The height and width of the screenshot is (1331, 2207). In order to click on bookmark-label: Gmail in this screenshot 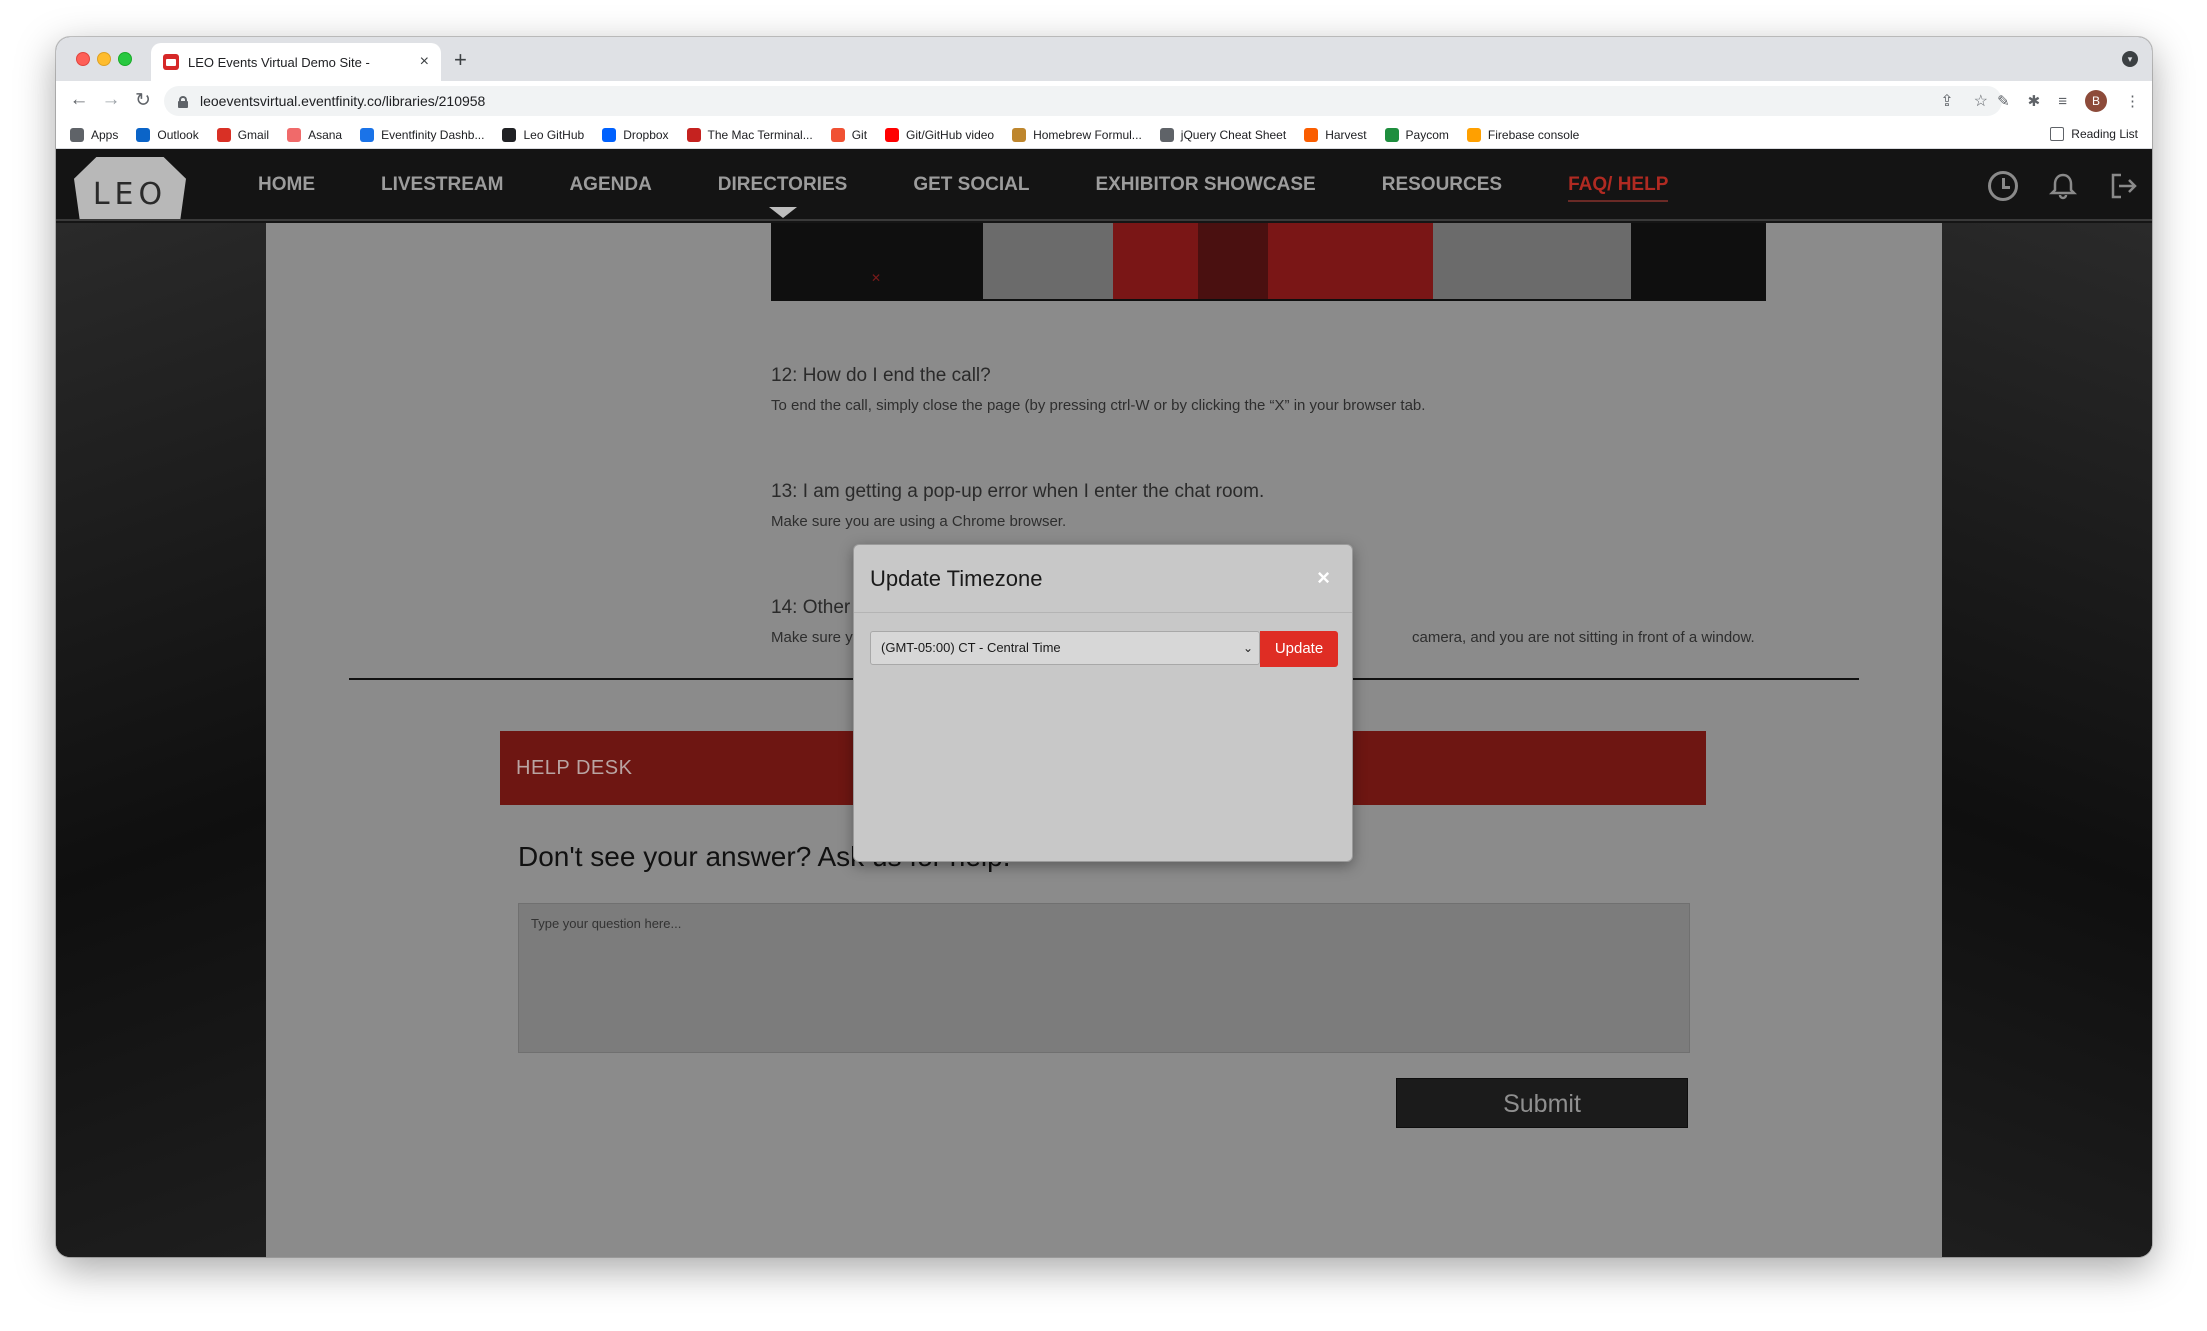, I will do `click(253, 134)`.